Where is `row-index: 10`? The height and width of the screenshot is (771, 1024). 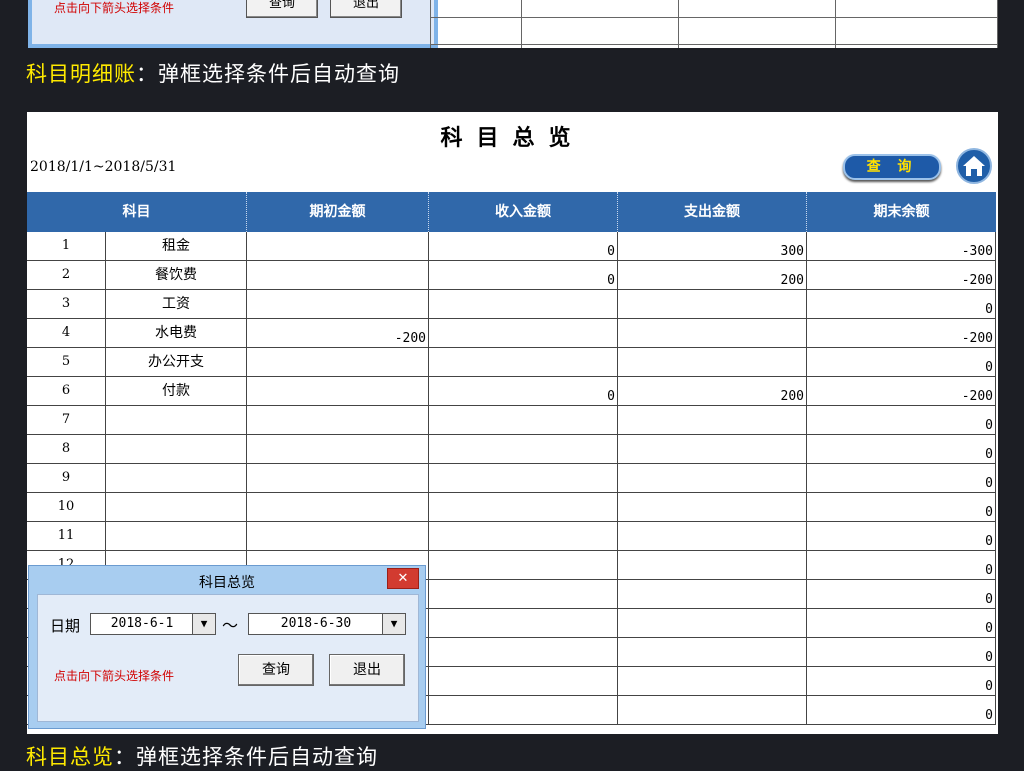 row-index: 10 is located at coordinates (66, 507).